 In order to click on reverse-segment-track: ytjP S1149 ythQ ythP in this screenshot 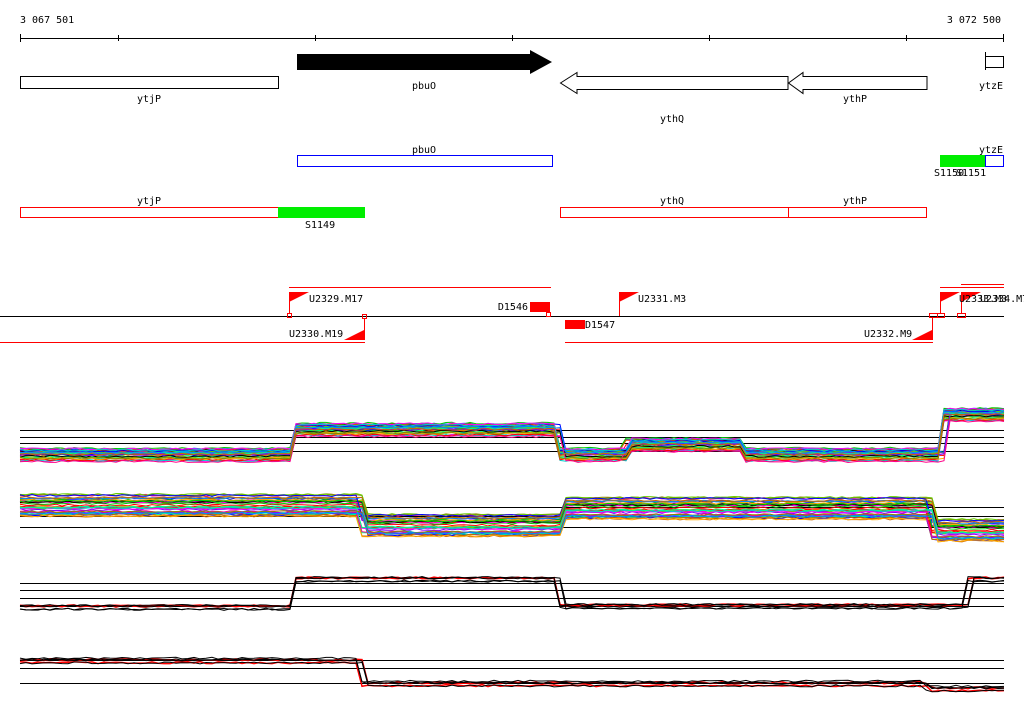, I will do `click(473, 213)`.